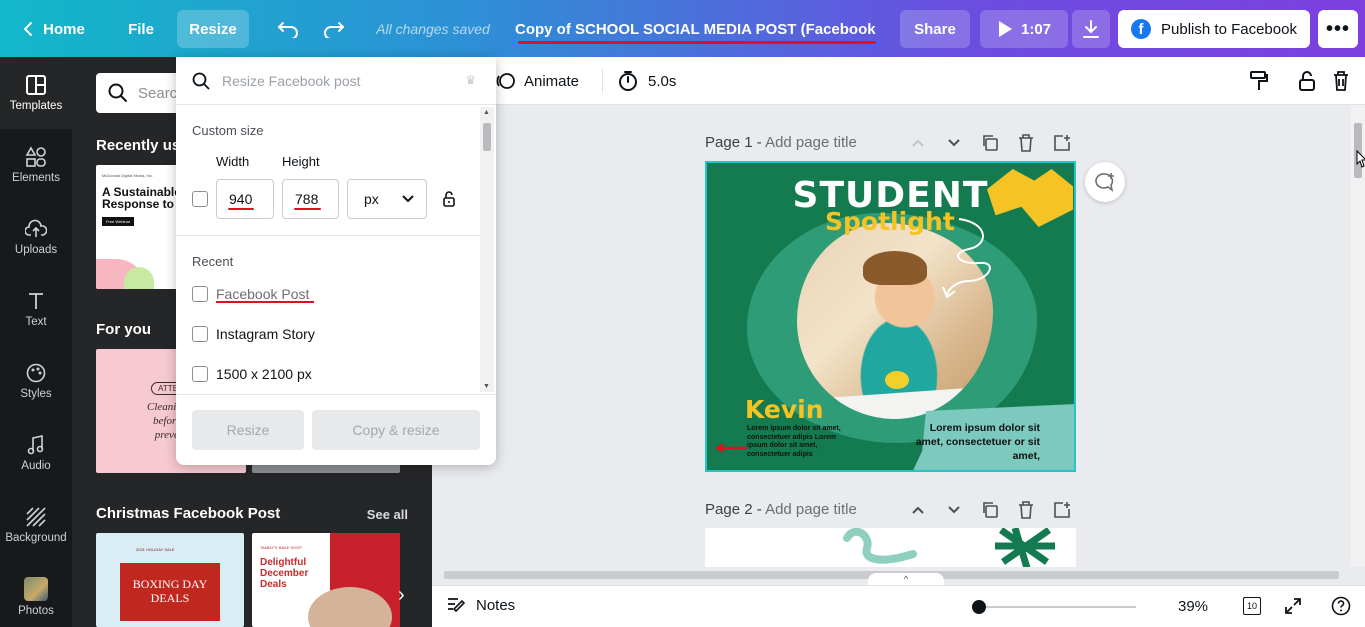  What do you see at coordinates (1193, 606) in the screenshot?
I see `zoom-percentage: 39%` at bounding box center [1193, 606].